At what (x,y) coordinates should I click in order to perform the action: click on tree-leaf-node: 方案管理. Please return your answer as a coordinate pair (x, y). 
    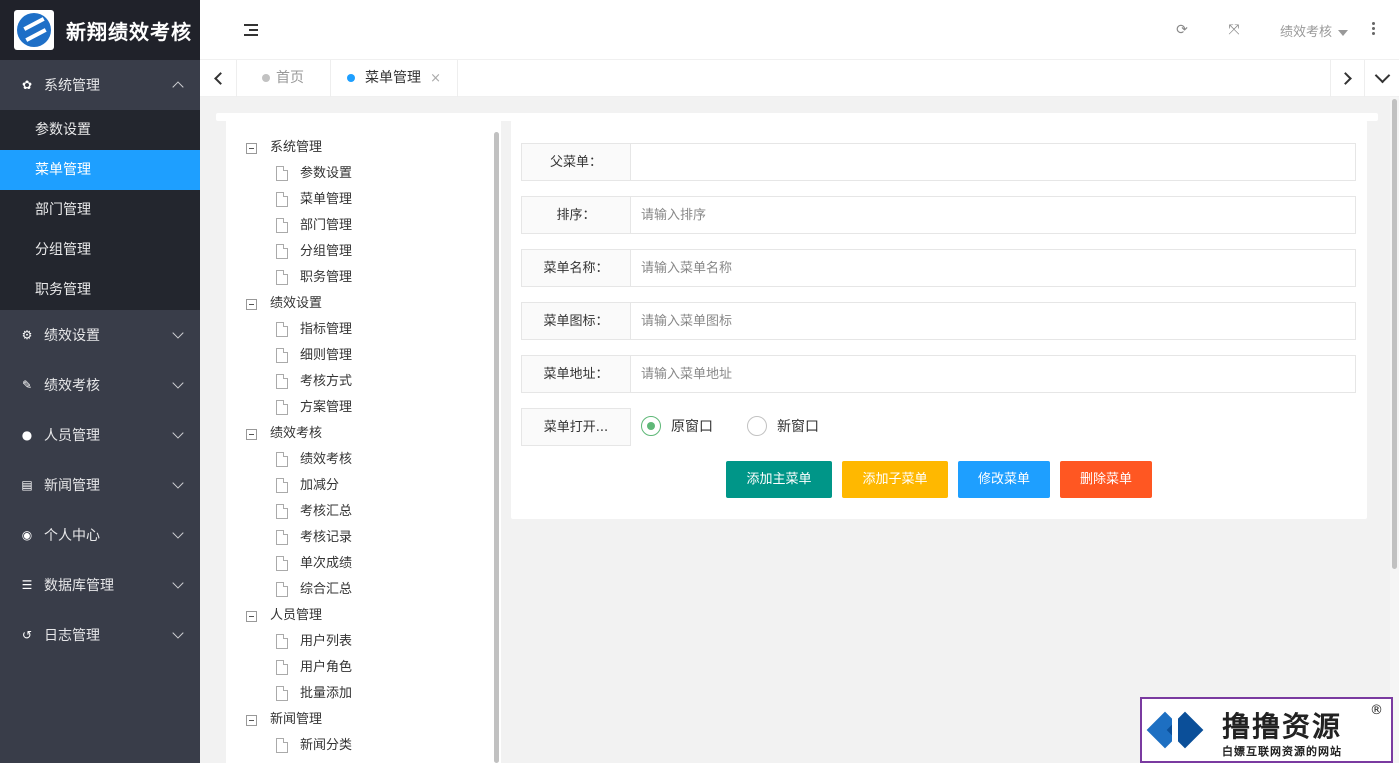
    Looking at the image, I should click on (314, 408).